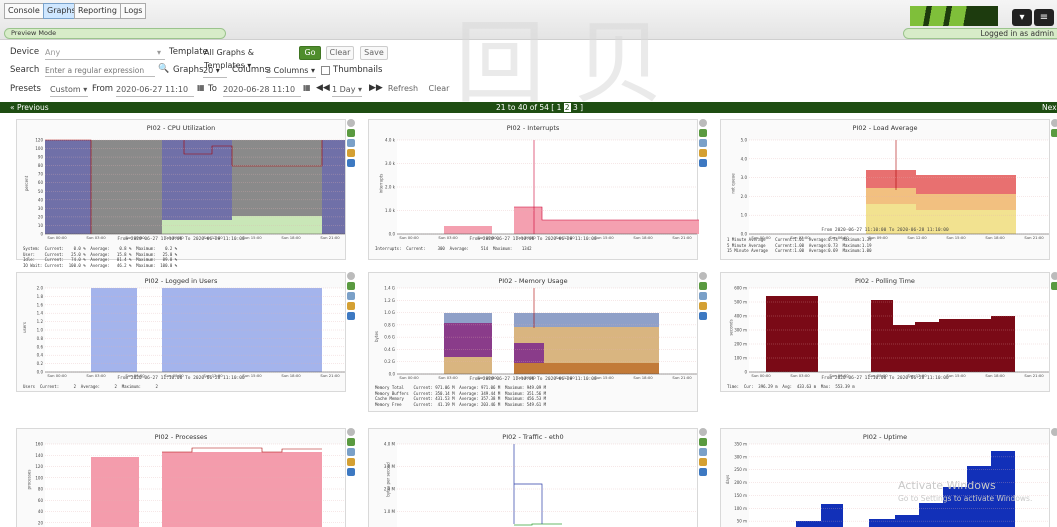 Image resolution: width=1057 pixels, height=527 pixels. Describe the element at coordinates (215, 71) in the screenshot. I see `graphs-per-page-select: 20 ▾` at that location.